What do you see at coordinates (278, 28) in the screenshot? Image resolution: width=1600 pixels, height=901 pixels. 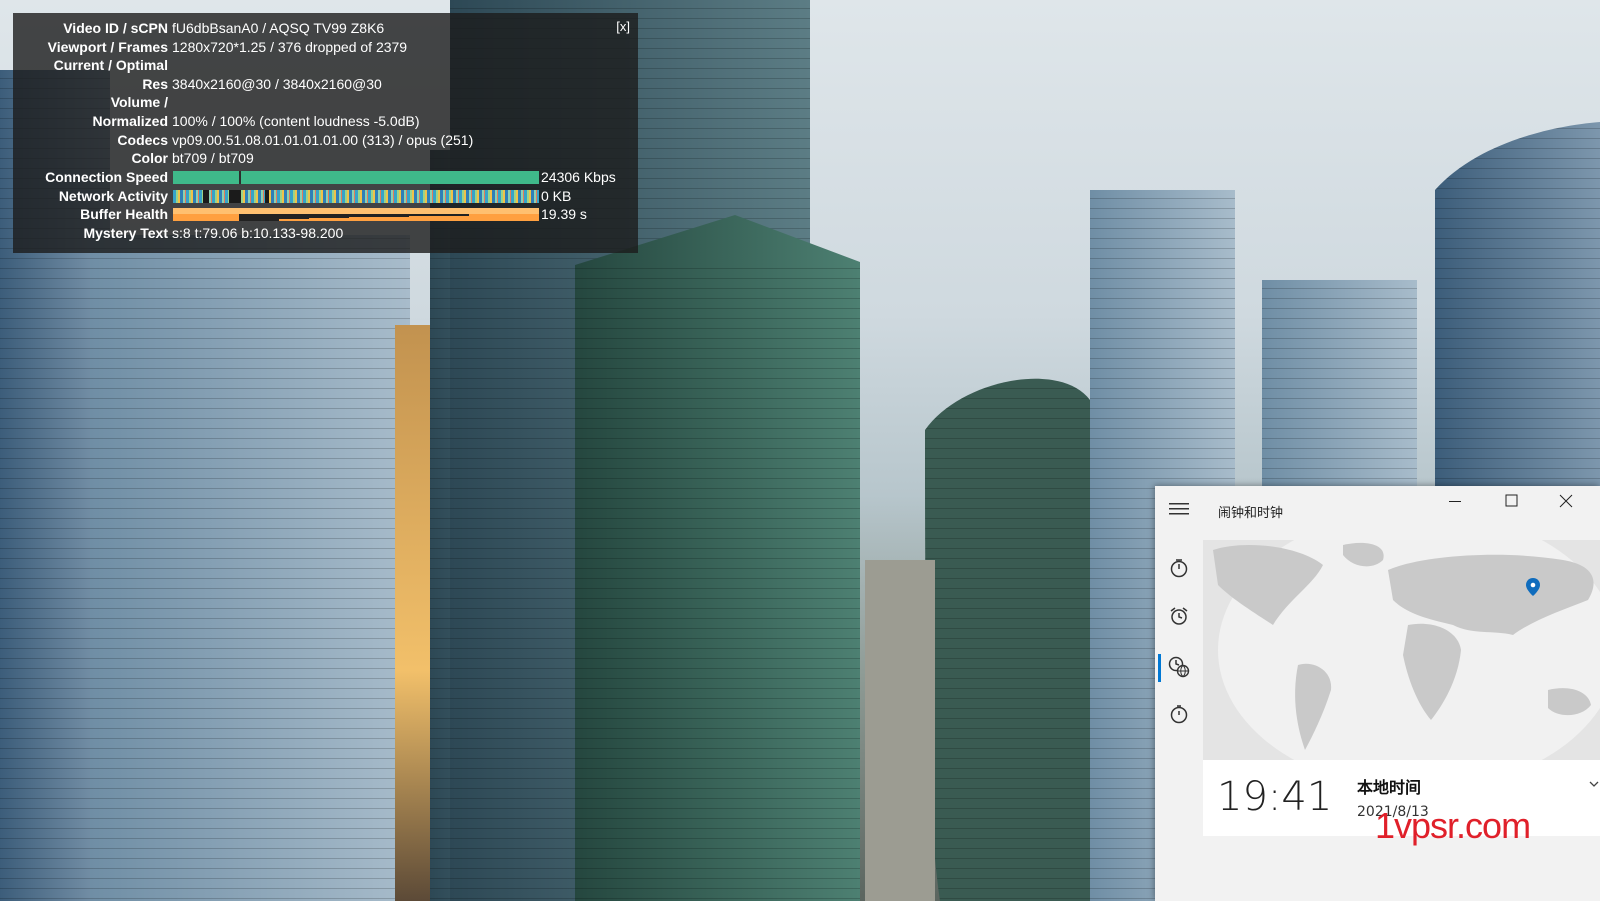 I see `stats-value: fU6dbBsanA0 / AQSQ TV99 Z8K6` at bounding box center [278, 28].